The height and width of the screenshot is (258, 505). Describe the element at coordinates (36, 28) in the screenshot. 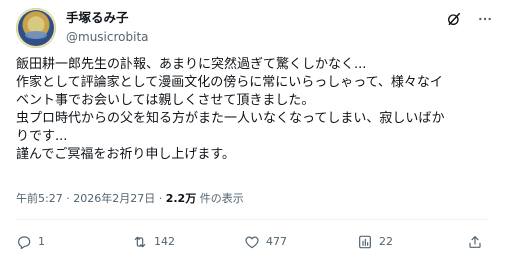

I see `avatar` at that location.